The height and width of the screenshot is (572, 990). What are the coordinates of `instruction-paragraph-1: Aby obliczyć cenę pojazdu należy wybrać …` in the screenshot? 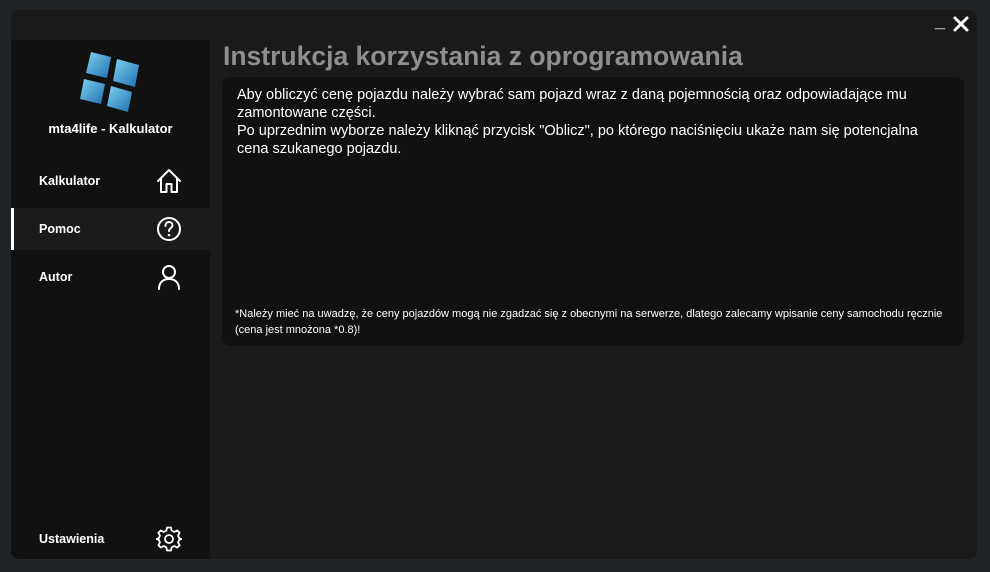 It's located at (572, 104).